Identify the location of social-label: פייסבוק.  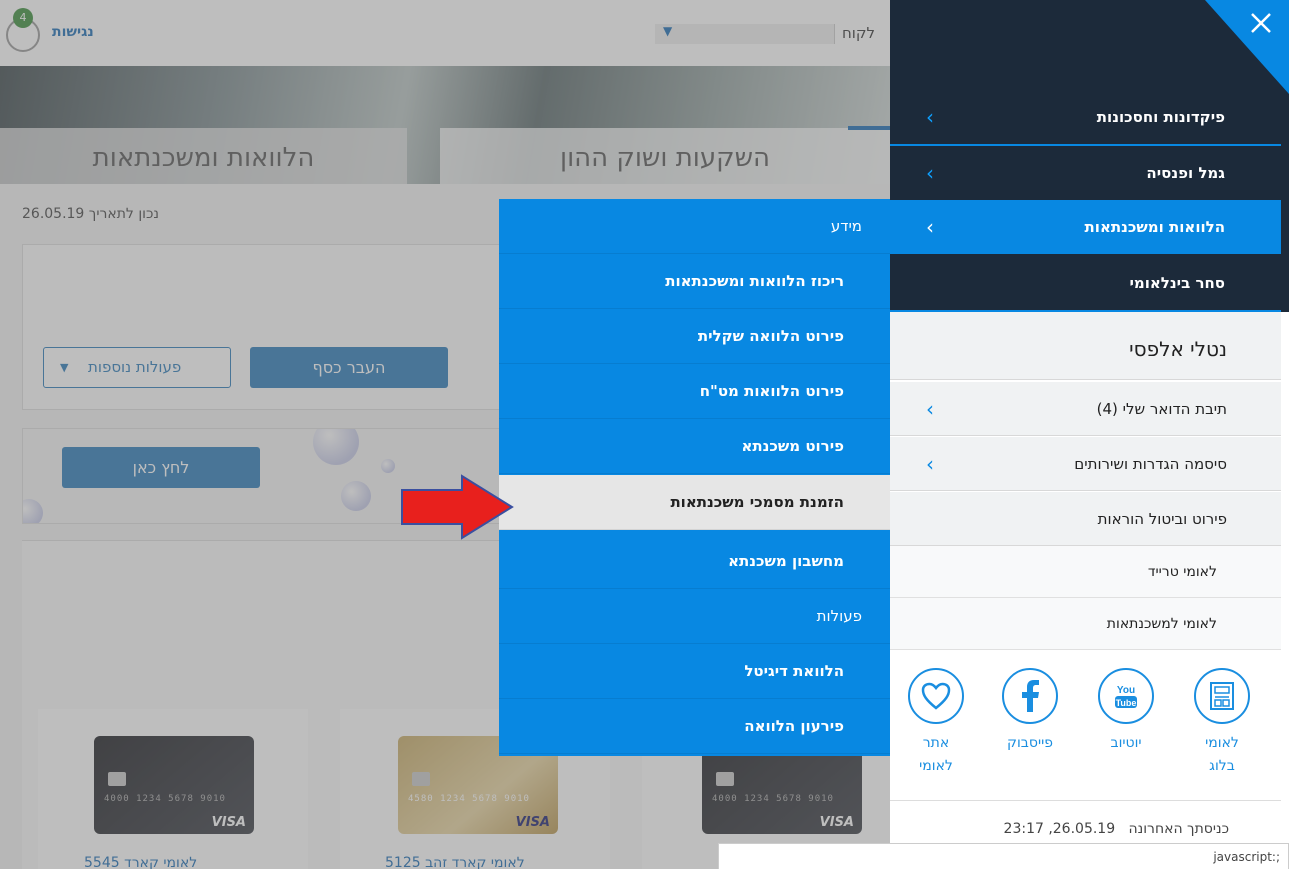
(1030, 743).